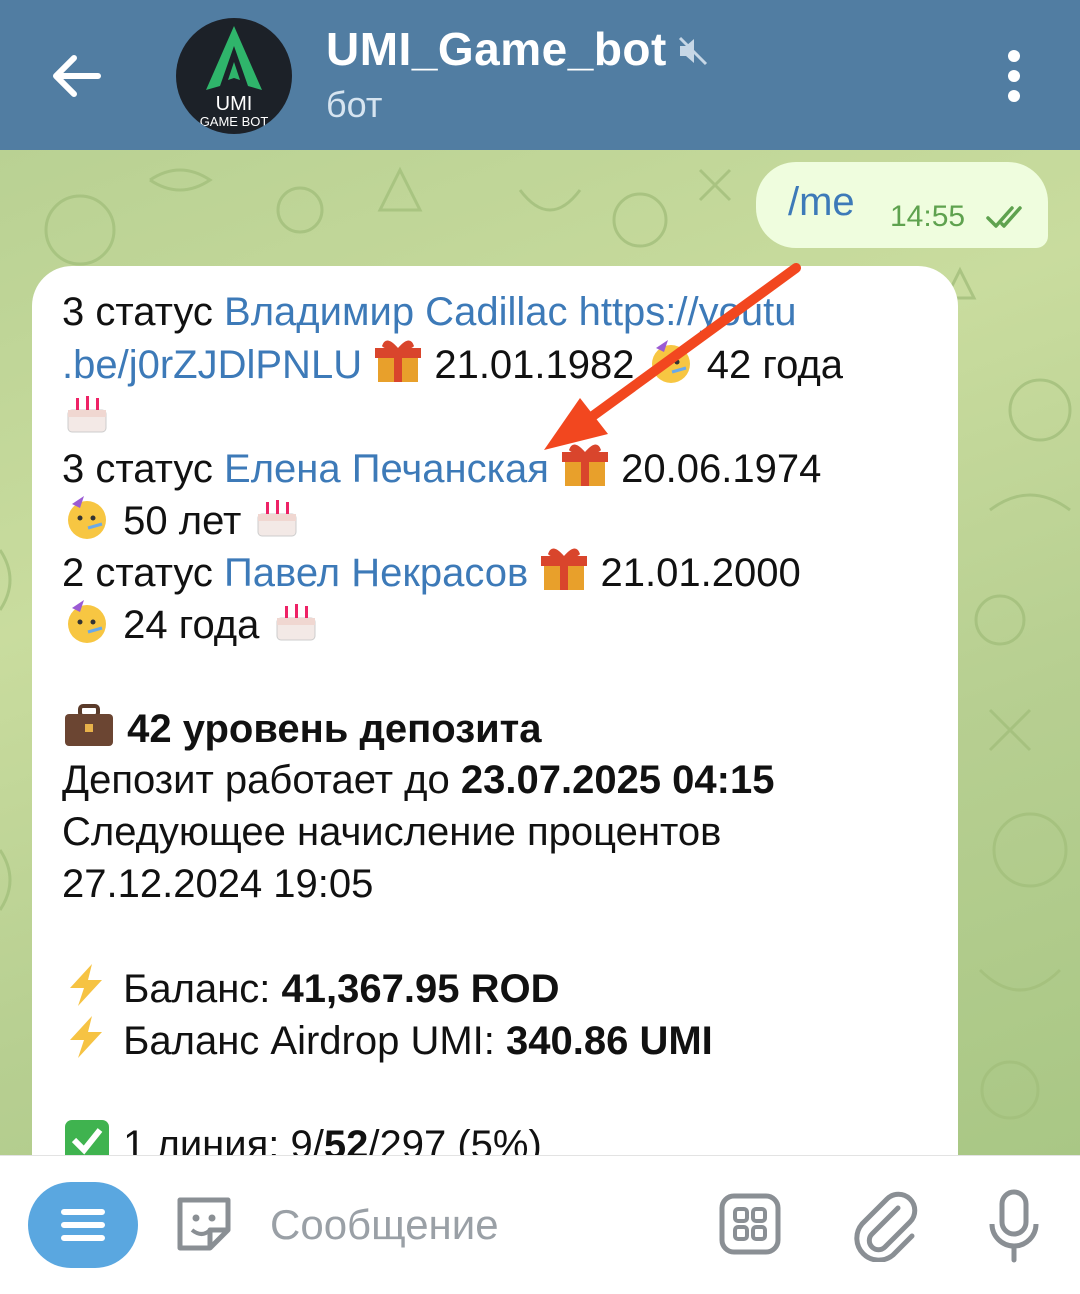 The width and height of the screenshot is (1080, 1294). What do you see at coordinates (420, 989) in the screenshot?
I see `balance-value: 41,367.95 ROD` at bounding box center [420, 989].